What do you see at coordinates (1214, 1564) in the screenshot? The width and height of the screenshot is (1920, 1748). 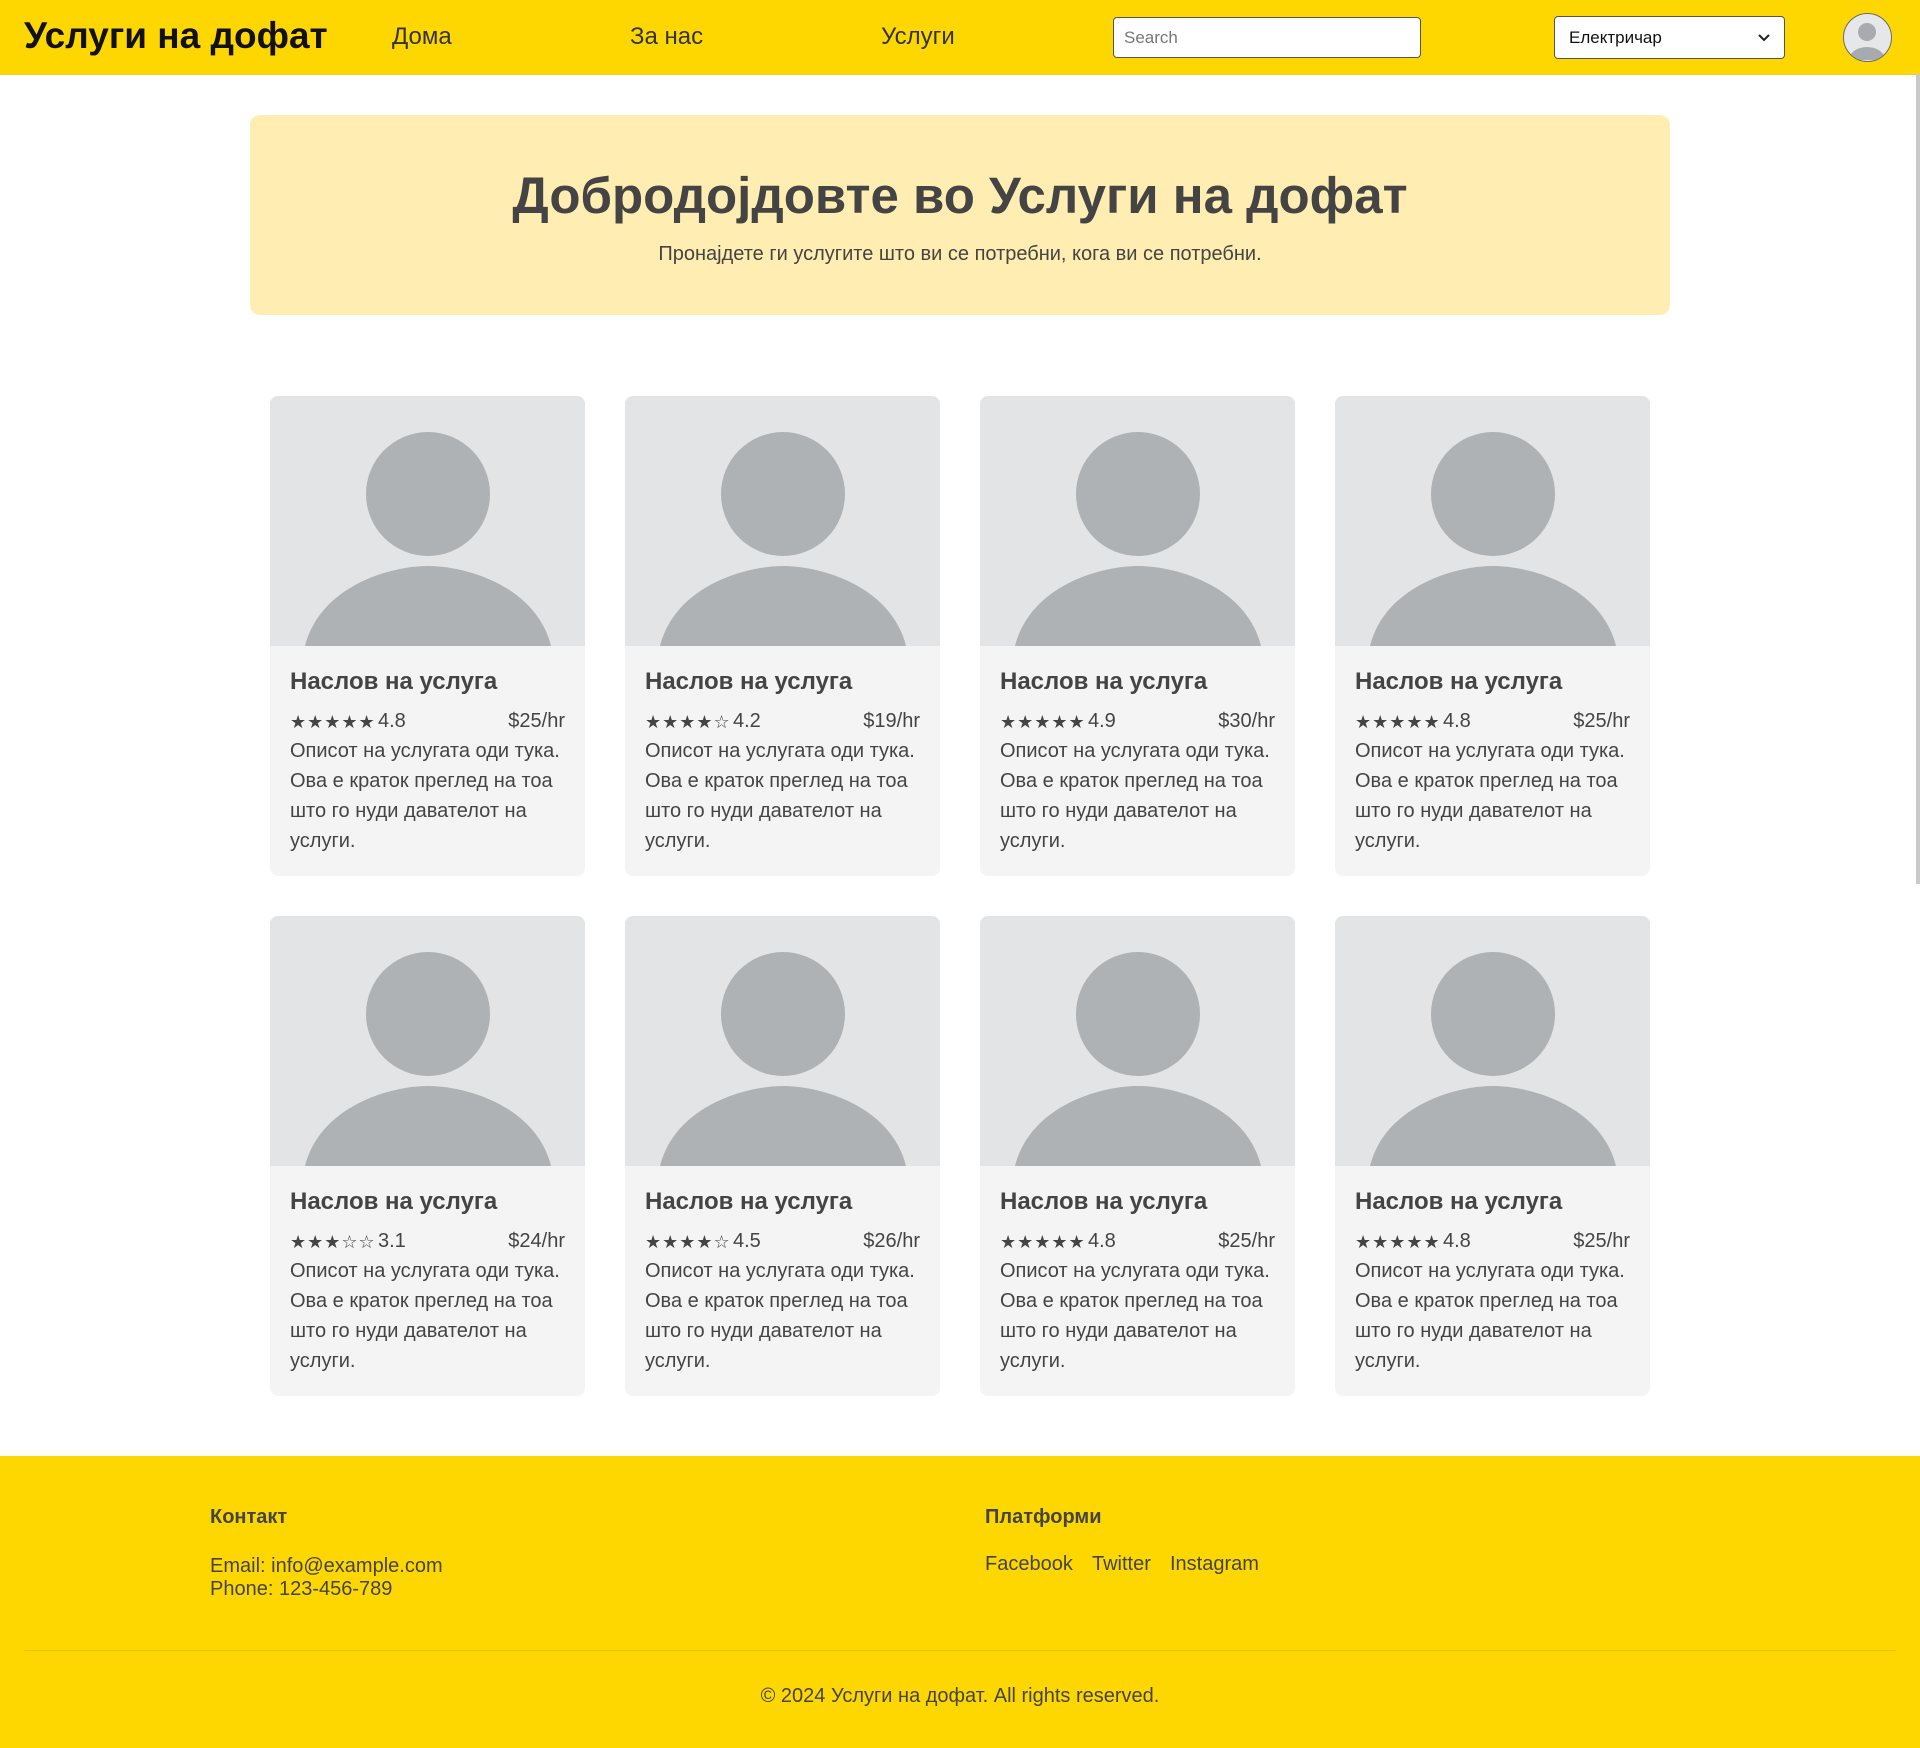 I see `footer-link-instagram: Instagram` at bounding box center [1214, 1564].